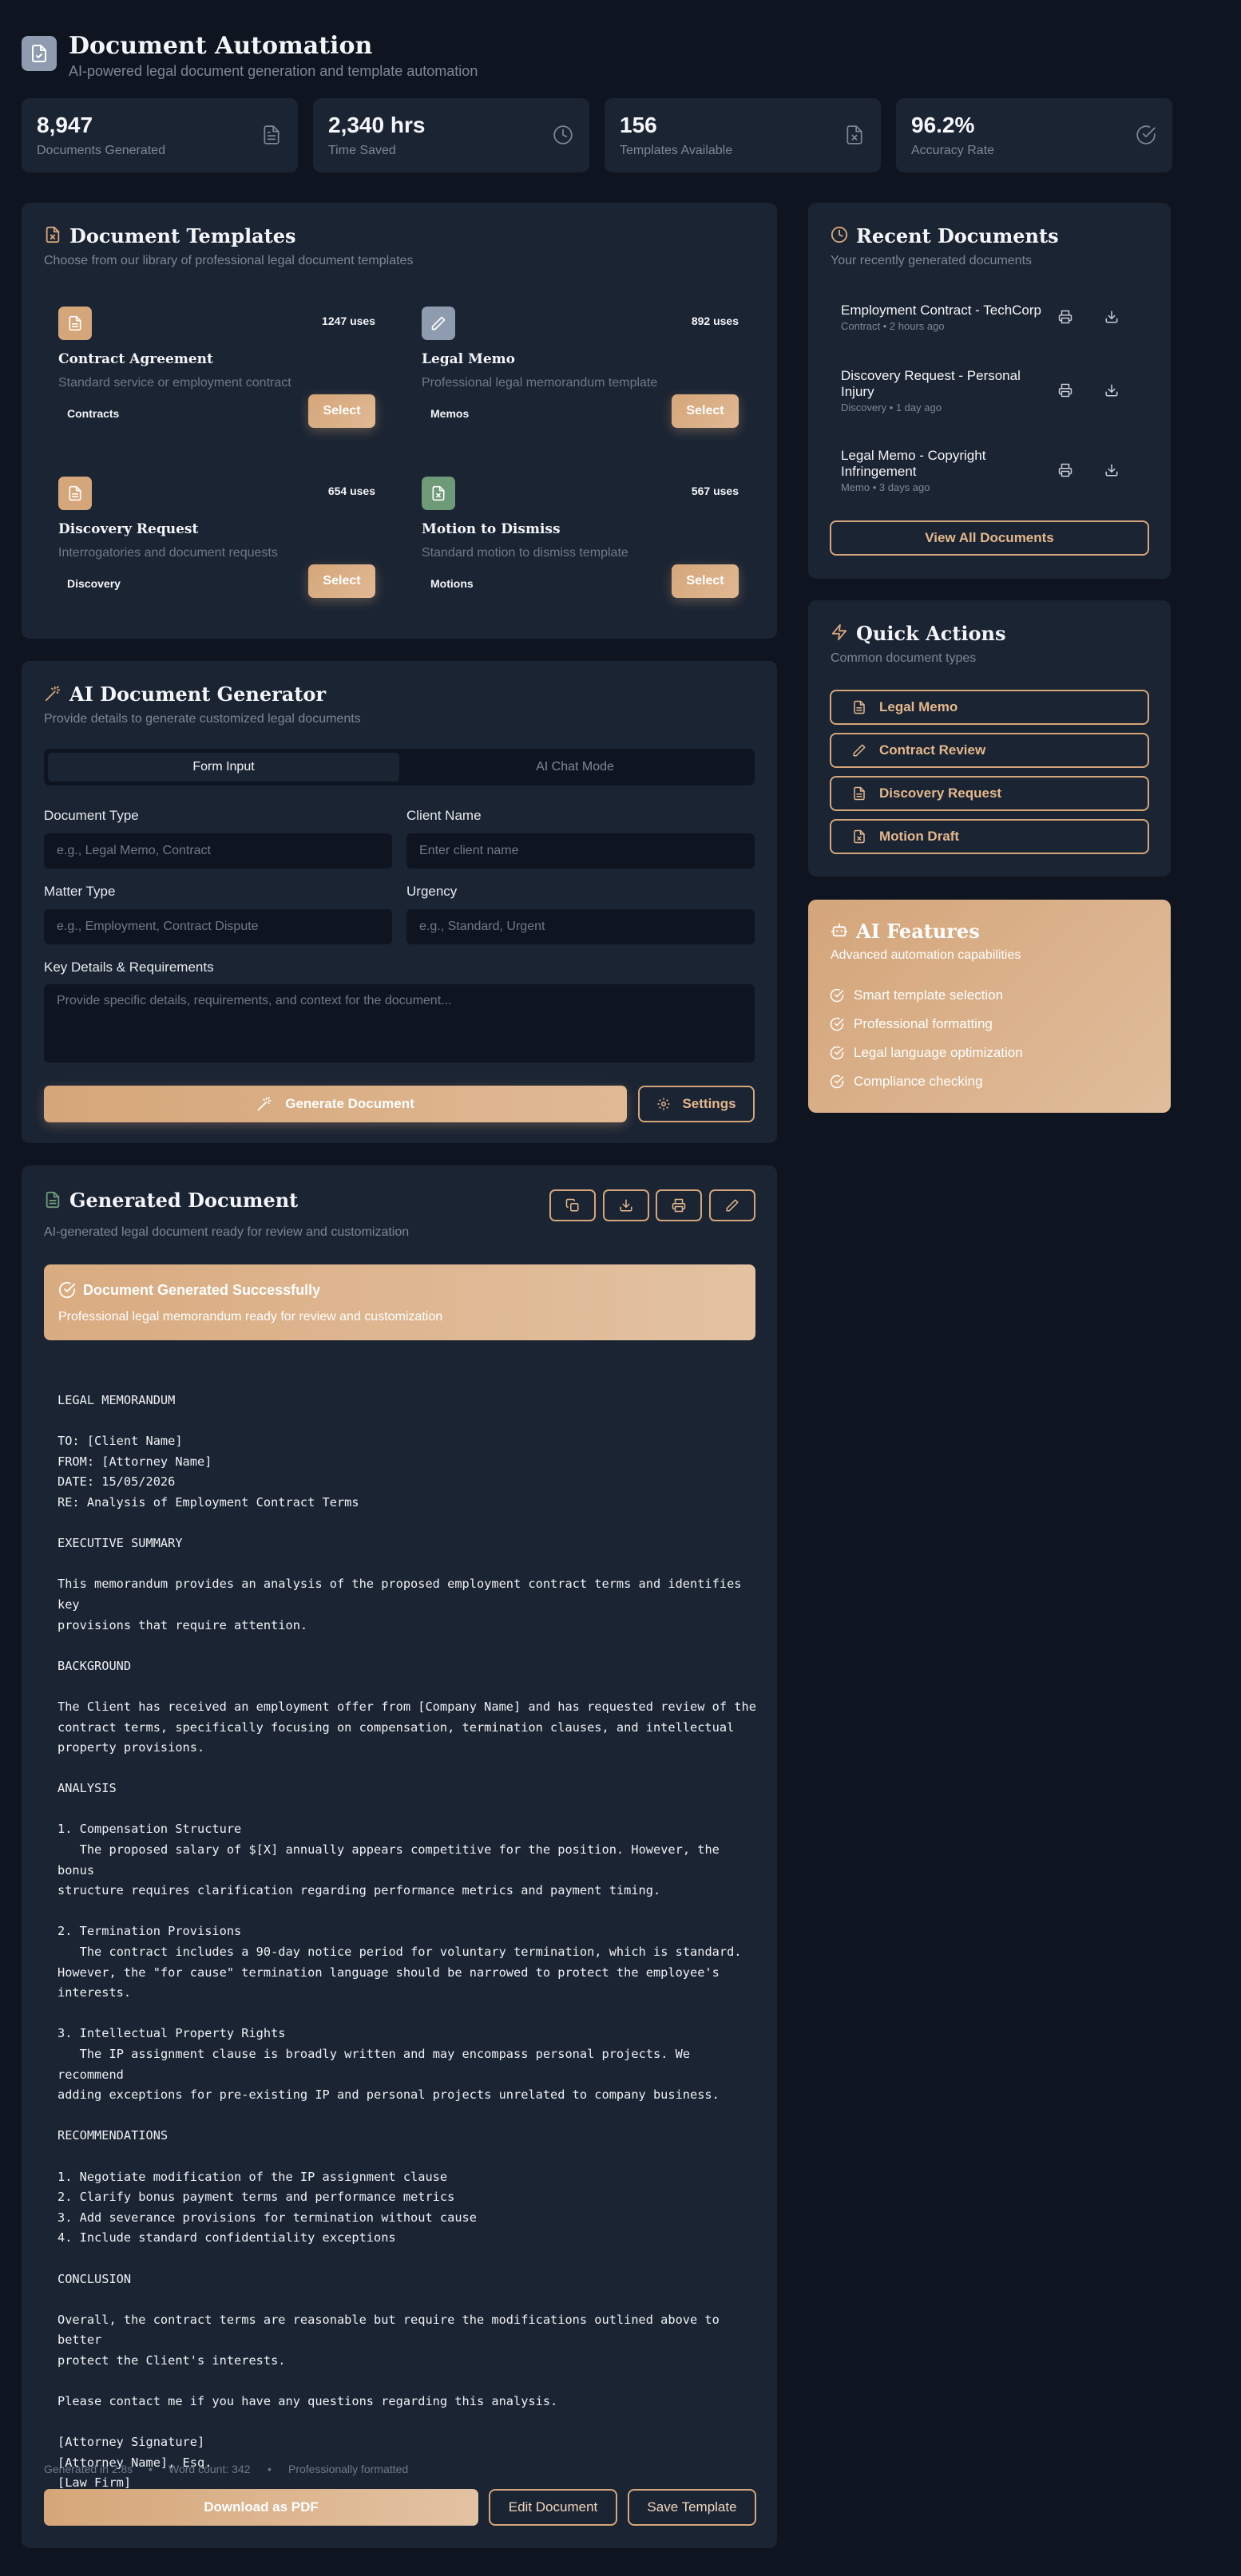  What do you see at coordinates (451, 135) in the screenshot?
I see `stat-time-saved: 2,340 hrs Time Saved` at bounding box center [451, 135].